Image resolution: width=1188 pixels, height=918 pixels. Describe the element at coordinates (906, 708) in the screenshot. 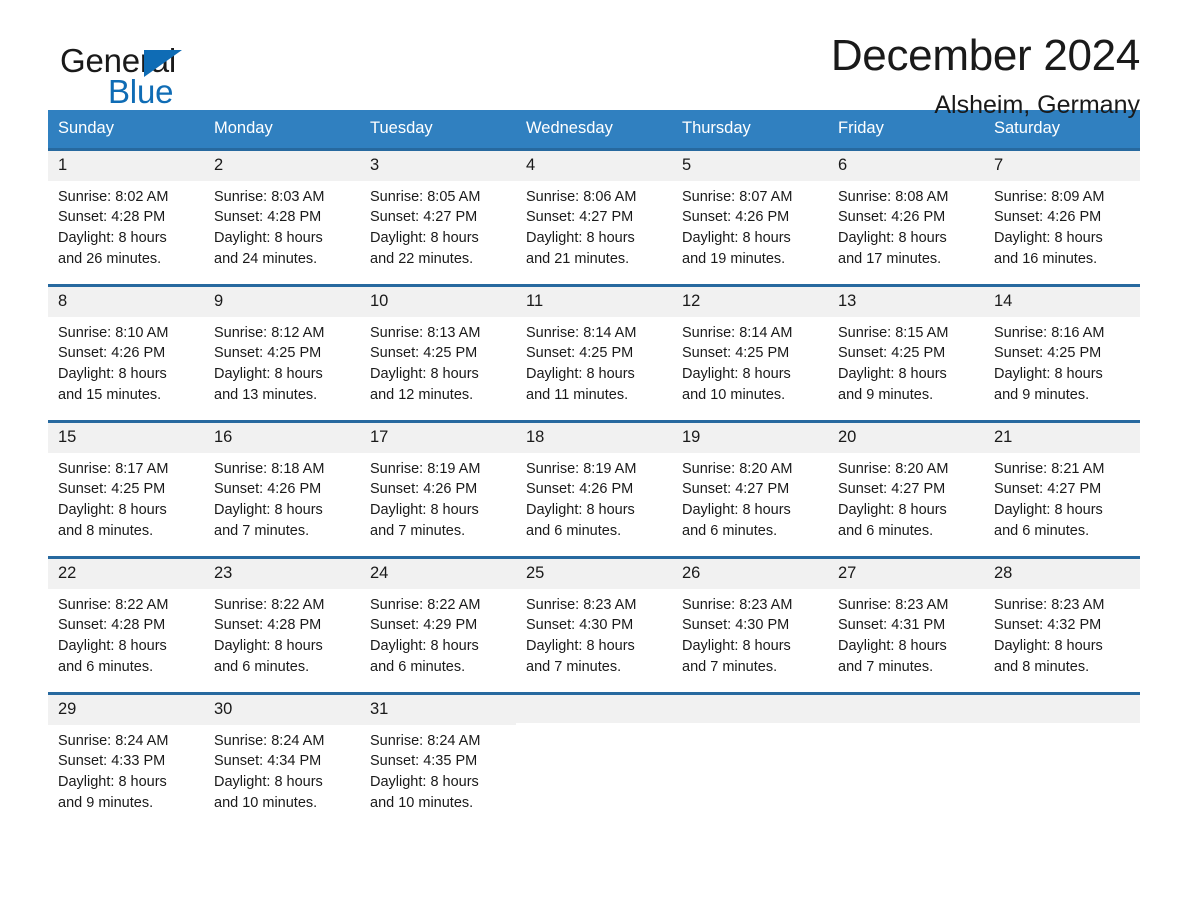

I see `day-number` at that location.